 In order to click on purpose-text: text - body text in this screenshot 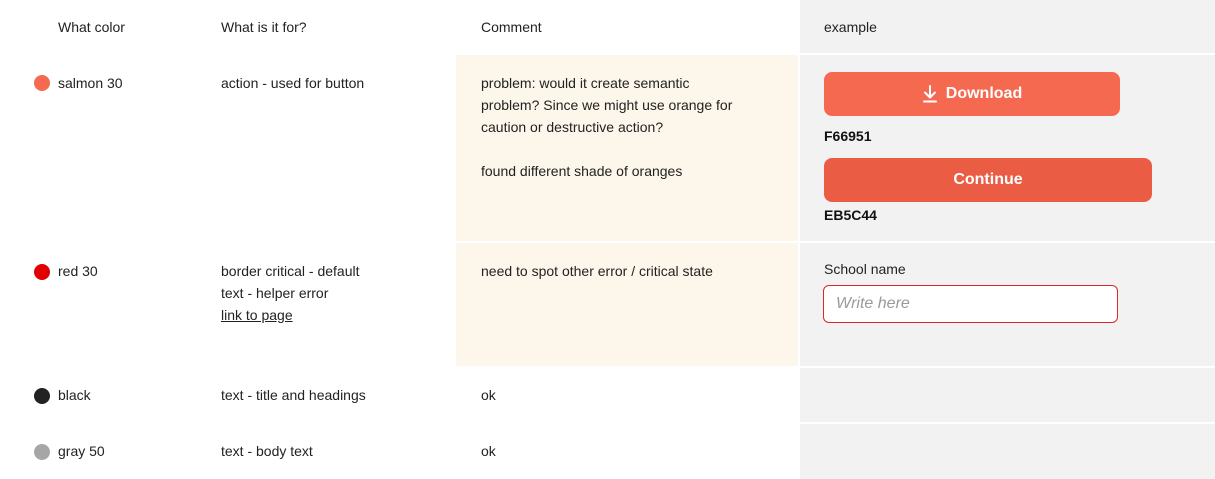, I will do `click(267, 451)`.